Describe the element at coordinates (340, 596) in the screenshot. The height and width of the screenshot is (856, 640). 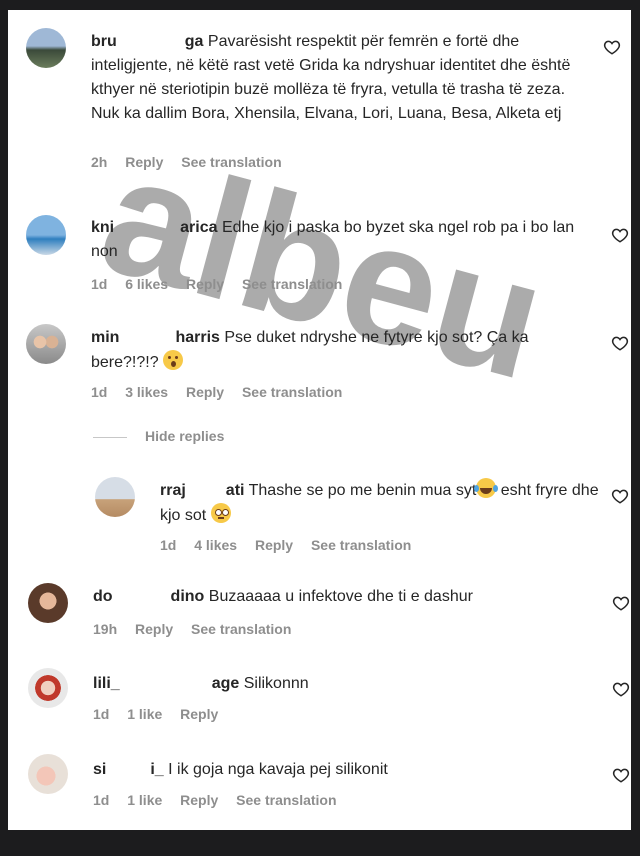
I see `comment-text: Buzaaaaa u infektove dhe ti e dashur` at that location.